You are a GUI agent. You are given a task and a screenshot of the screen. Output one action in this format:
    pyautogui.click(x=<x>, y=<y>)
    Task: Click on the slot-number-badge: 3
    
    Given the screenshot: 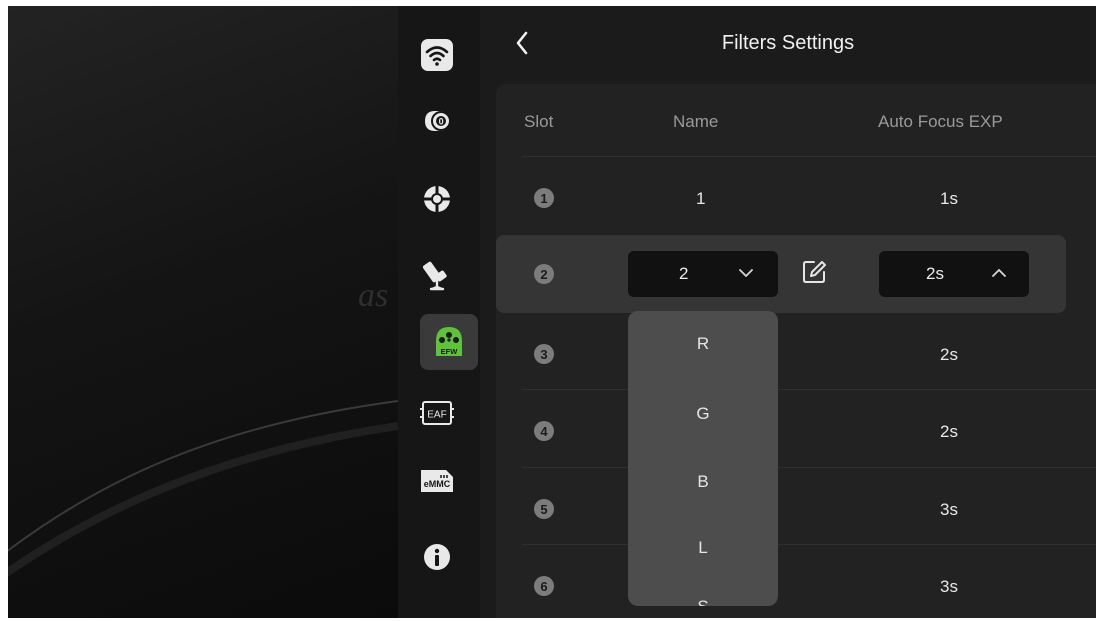 What is the action you would take?
    pyautogui.click(x=544, y=354)
    